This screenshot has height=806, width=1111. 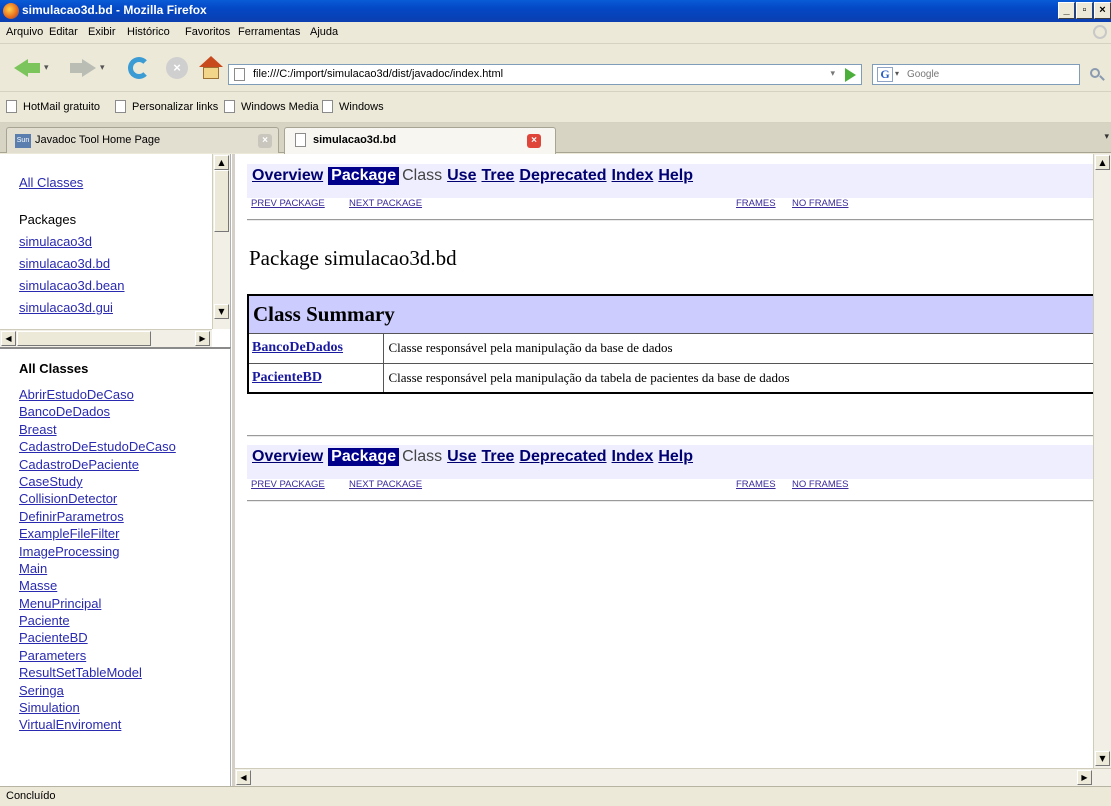 I want to click on package-link: simulacao3d.bd, so click(x=64, y=263).